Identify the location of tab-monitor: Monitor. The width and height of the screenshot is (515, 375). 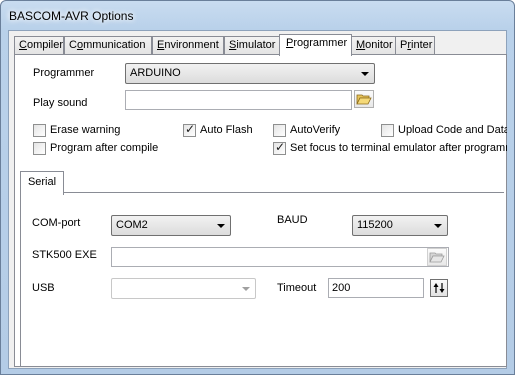
(373, 45).